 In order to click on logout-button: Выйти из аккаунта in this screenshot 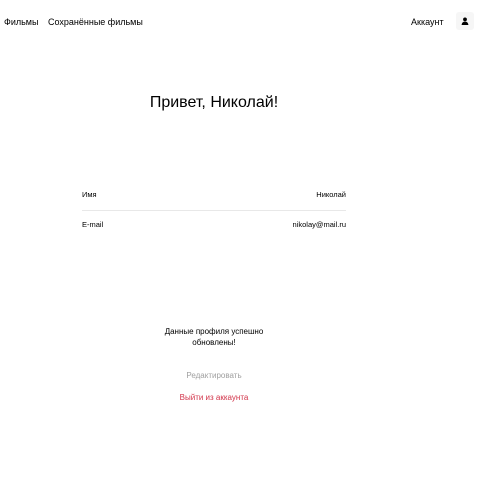, I will do `click(214, 398)`.